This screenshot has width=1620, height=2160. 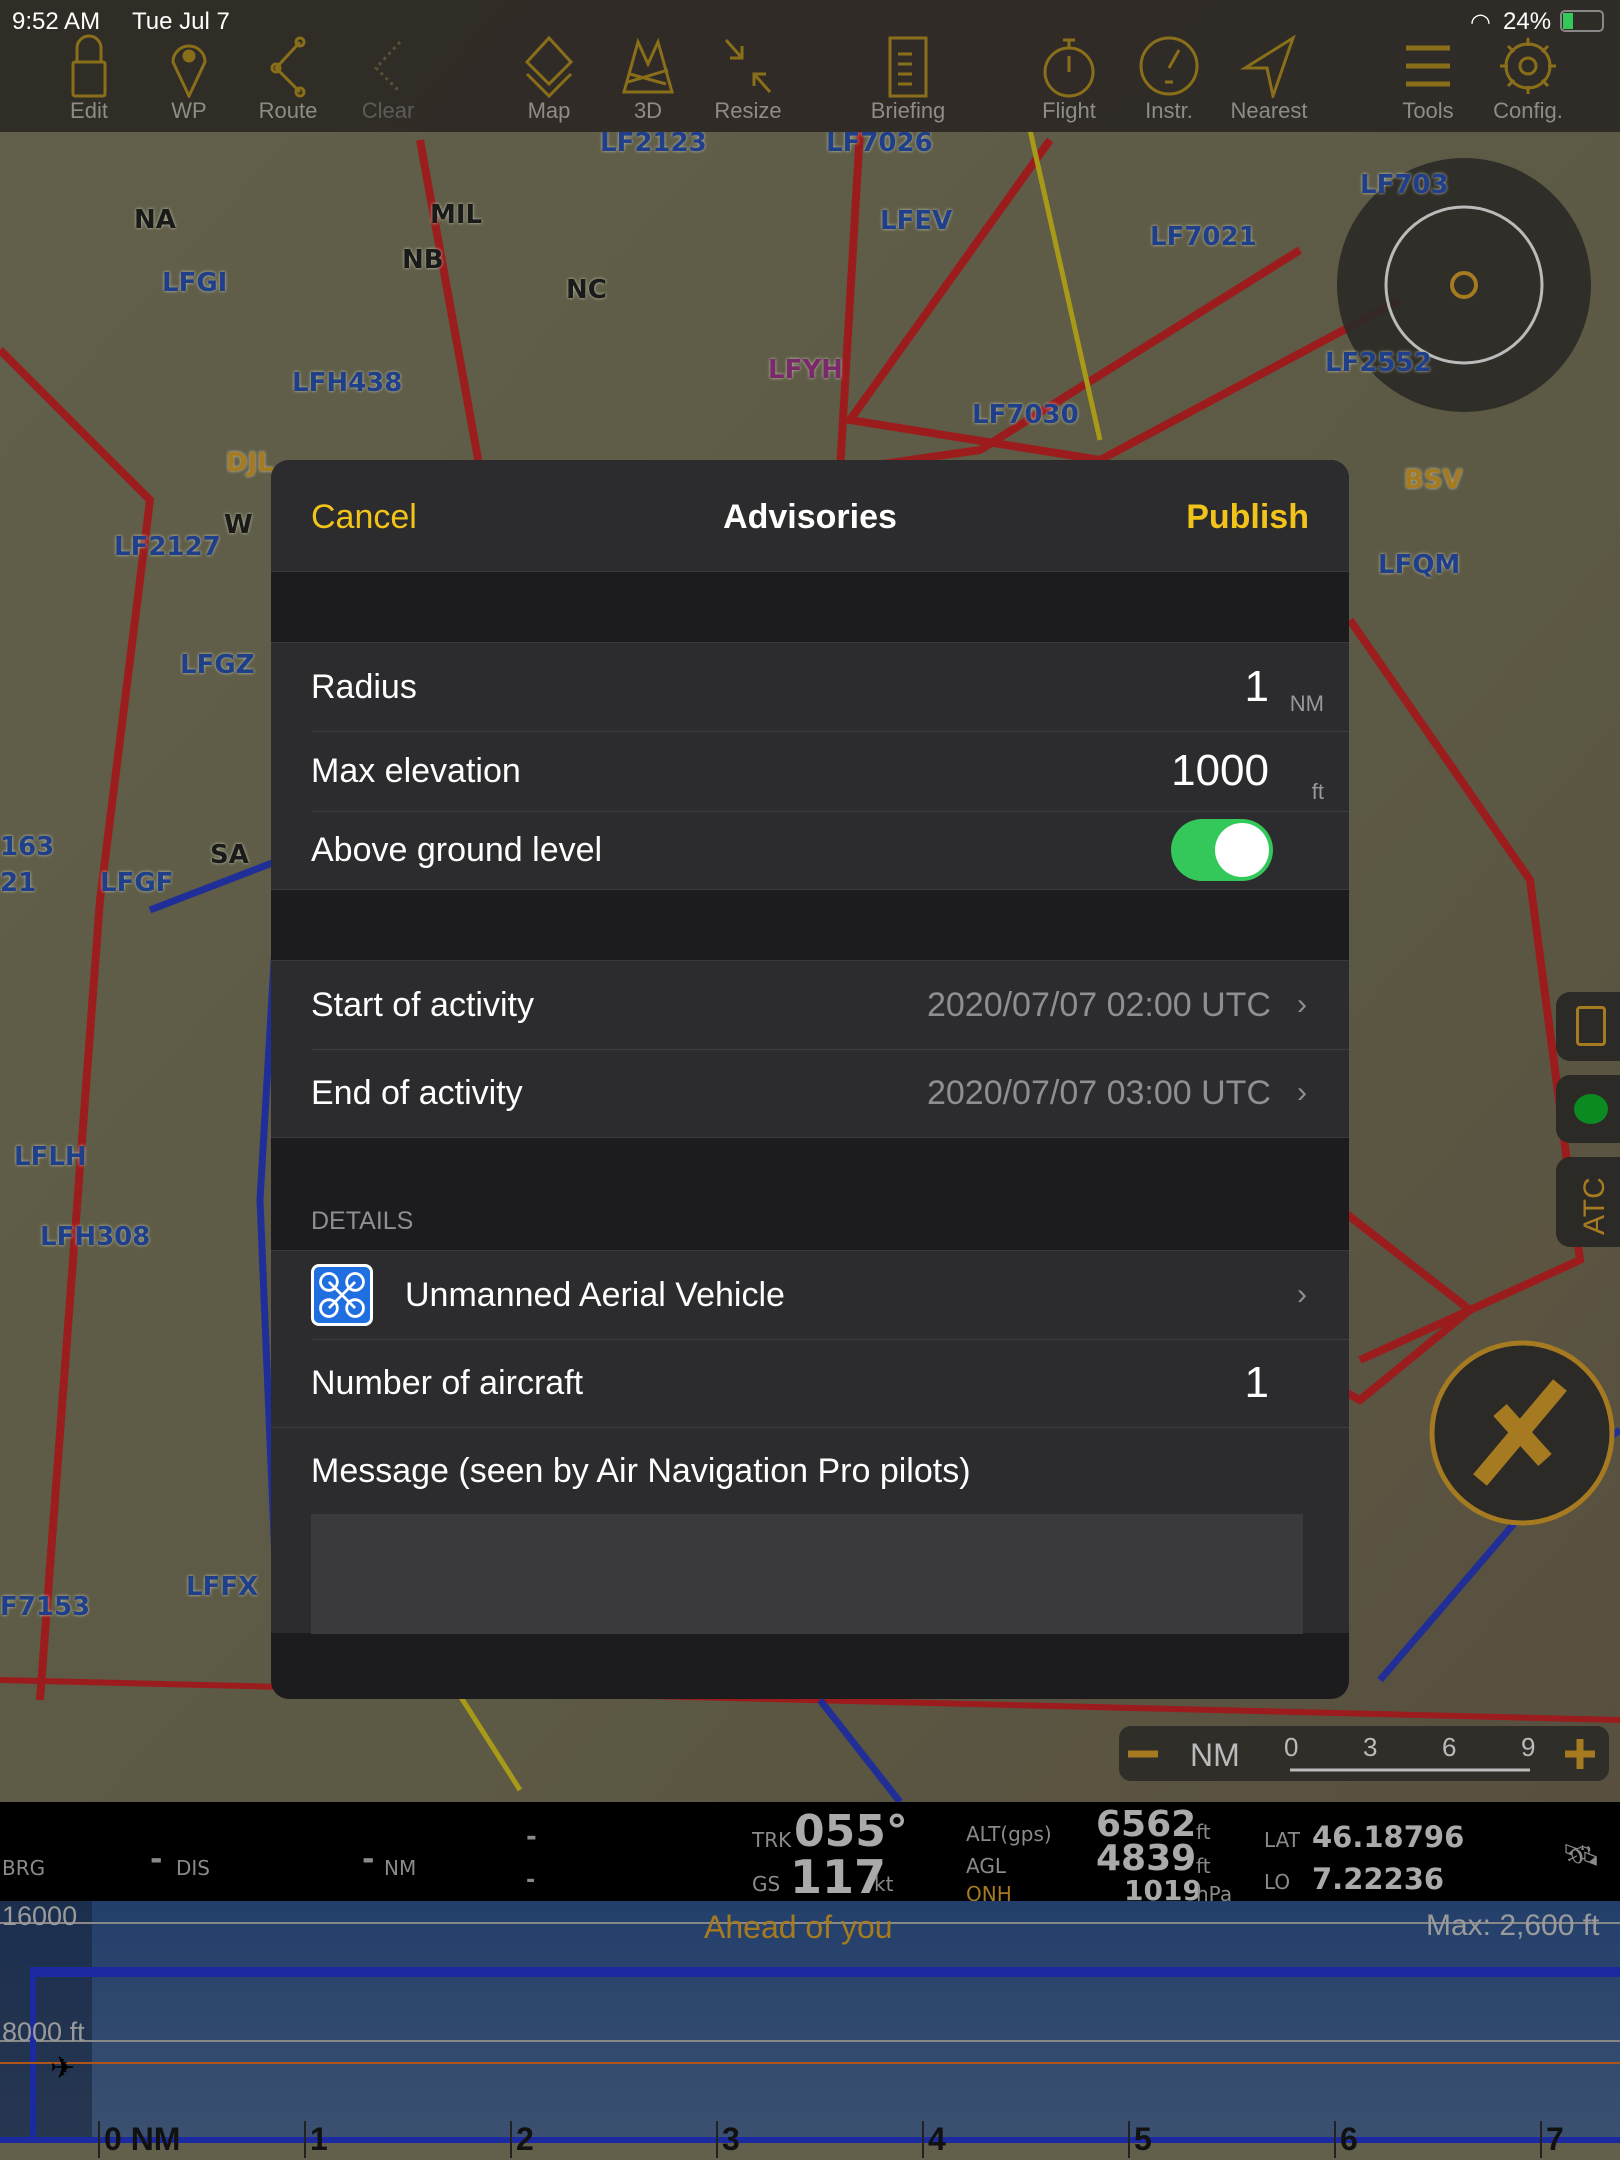 I want to click on agl-row: Above ground level, so click(x=810, y=850).